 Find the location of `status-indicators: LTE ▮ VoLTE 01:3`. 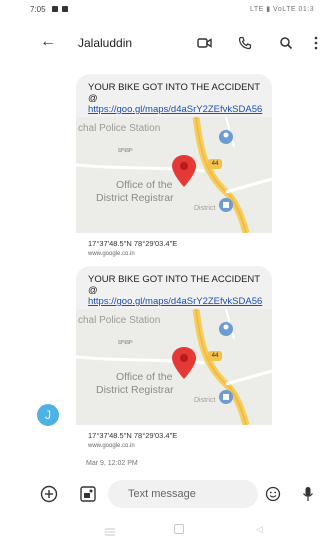

status-indicators: LTE ▮ VoLTE 01:3 is located at coordinates (282, 9).